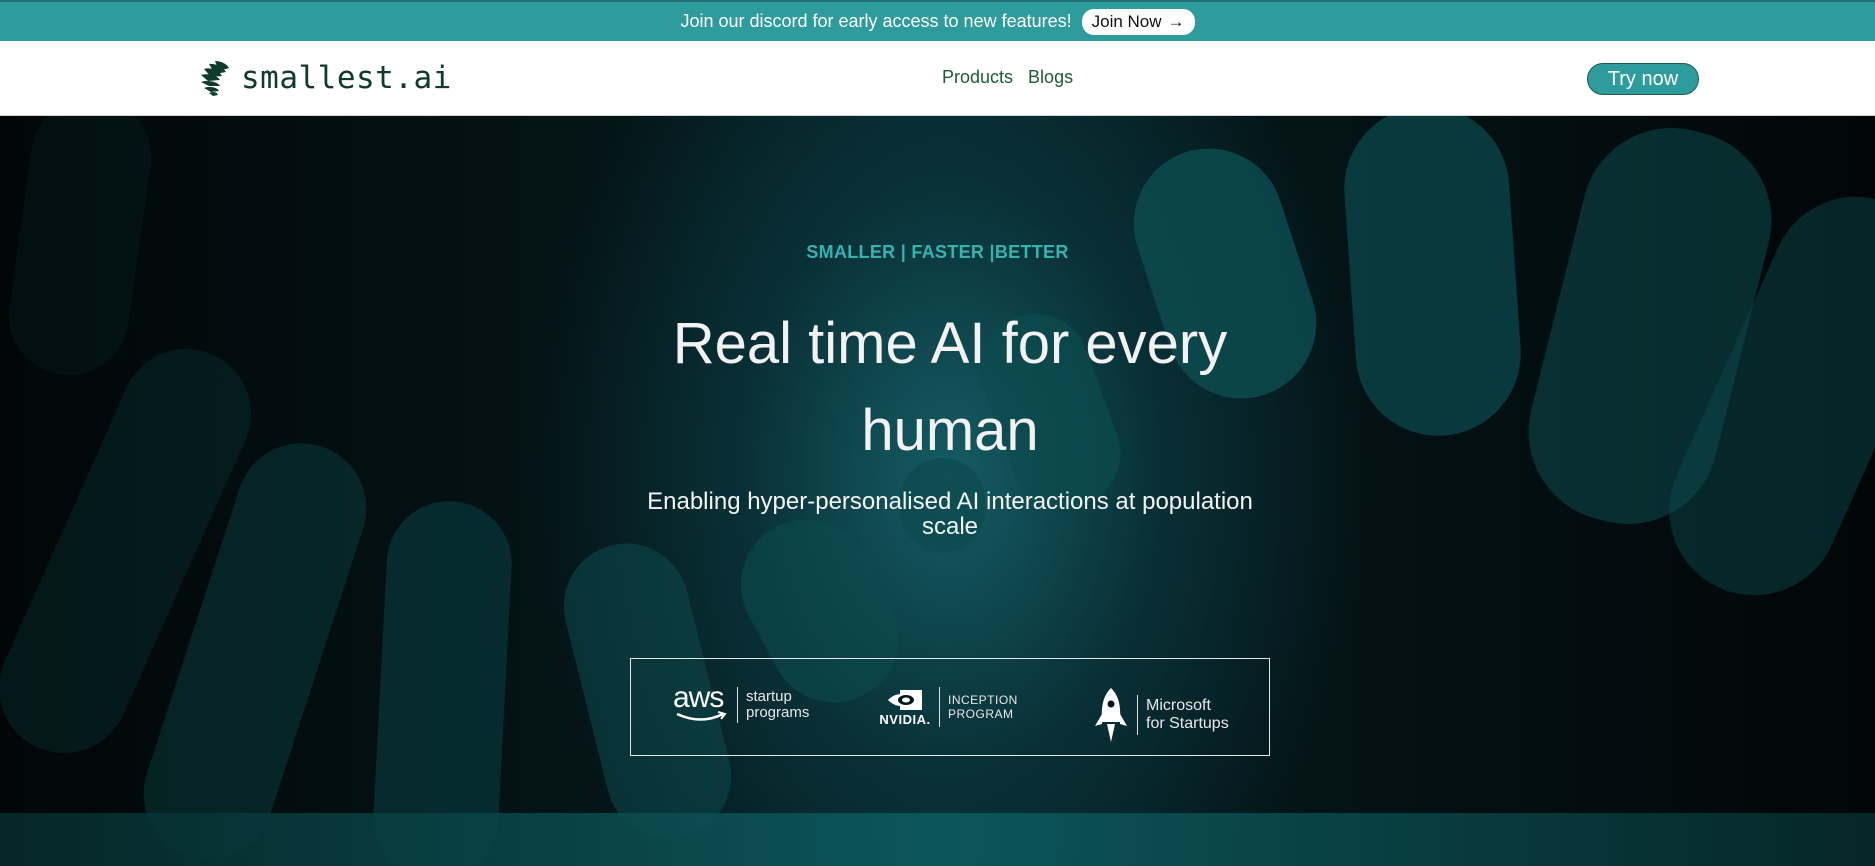 This screenshot has width=1875, height=866. What do you see at coordinates (937, 78) in the screenshot?
I see `top-navbar: smallest.ai Products Blogs Try now` at bounding box center [937, 78].